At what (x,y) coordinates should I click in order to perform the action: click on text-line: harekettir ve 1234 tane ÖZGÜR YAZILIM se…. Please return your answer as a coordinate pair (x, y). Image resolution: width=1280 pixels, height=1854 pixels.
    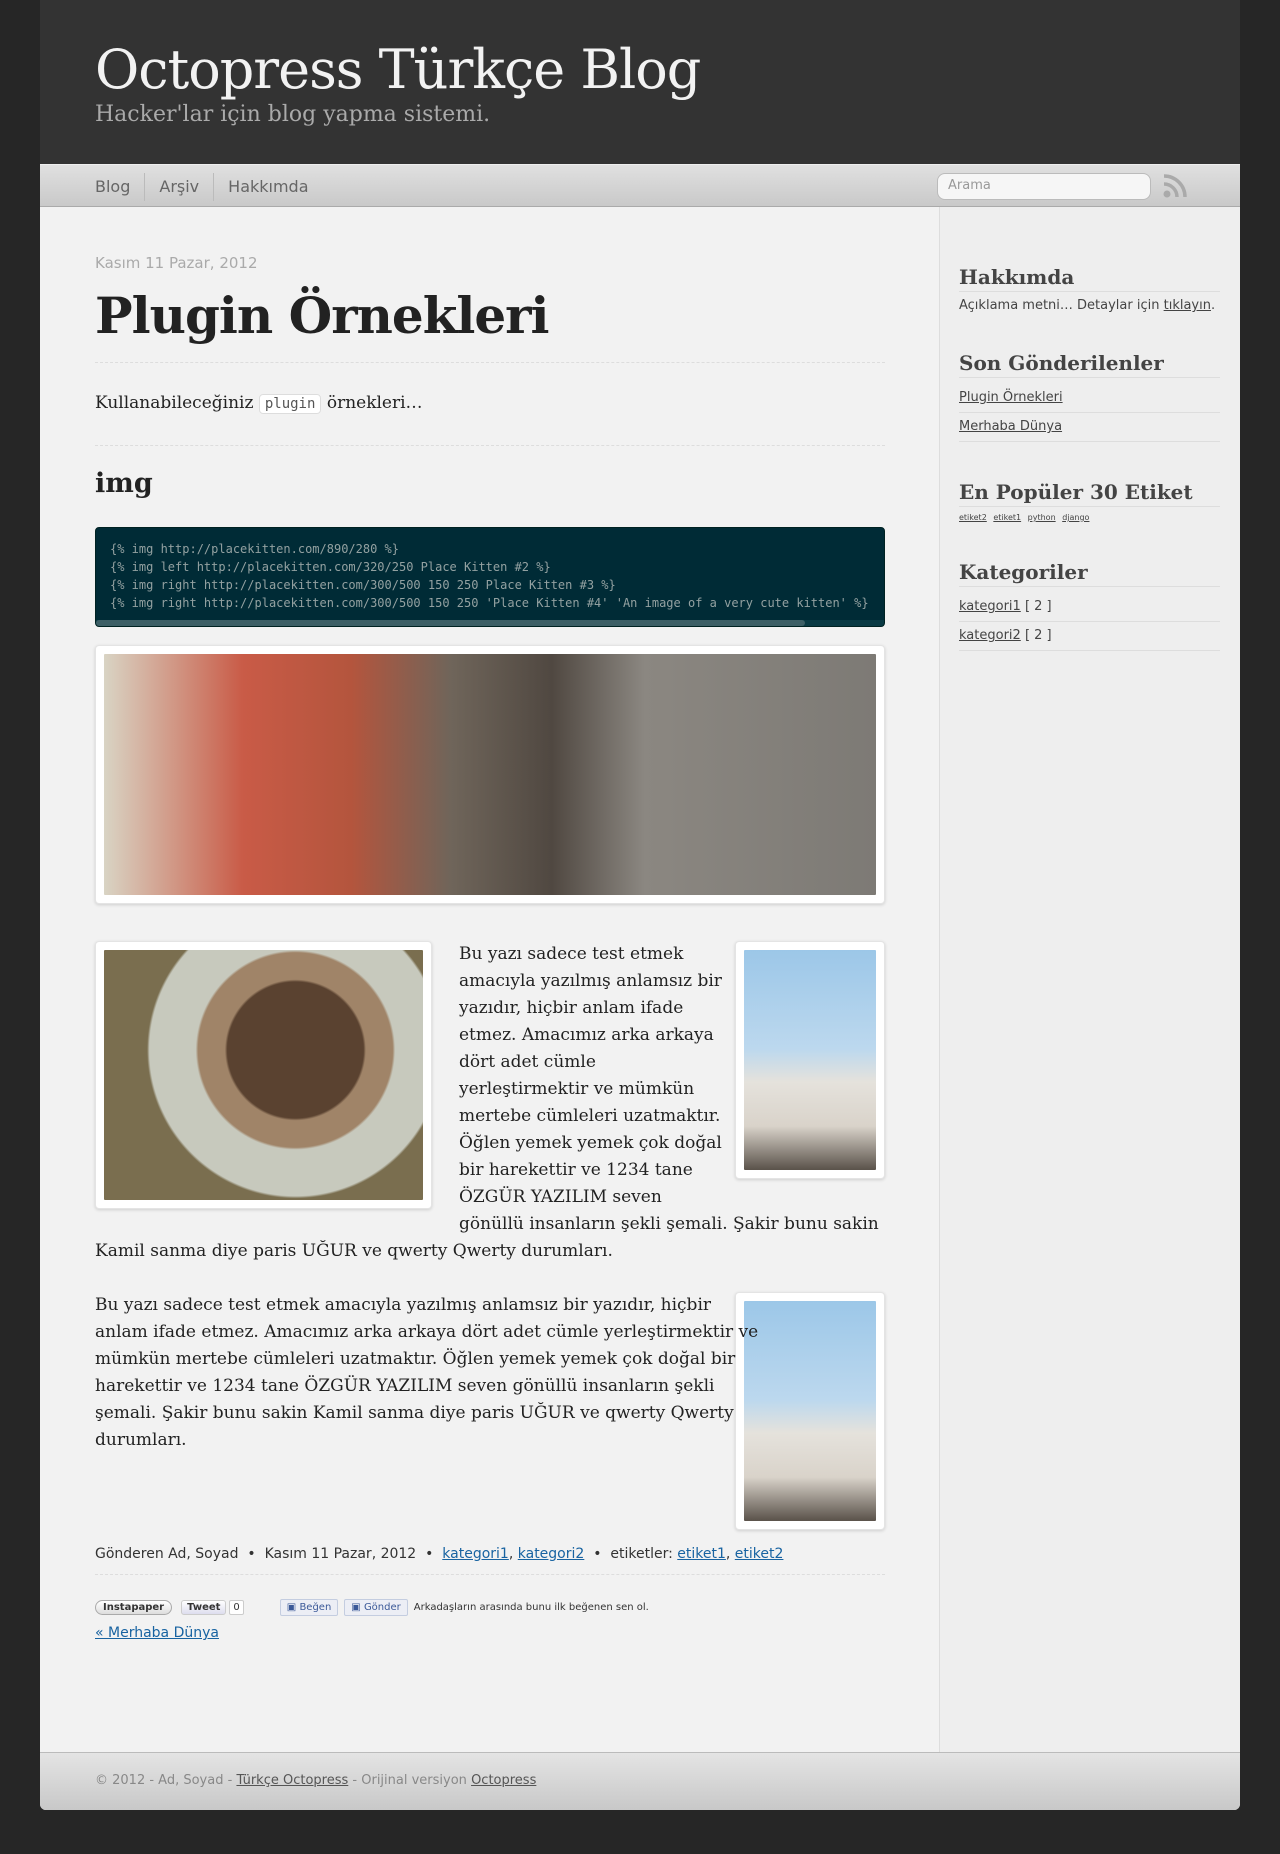
    Looking at the image, I should click on (405, 1386).